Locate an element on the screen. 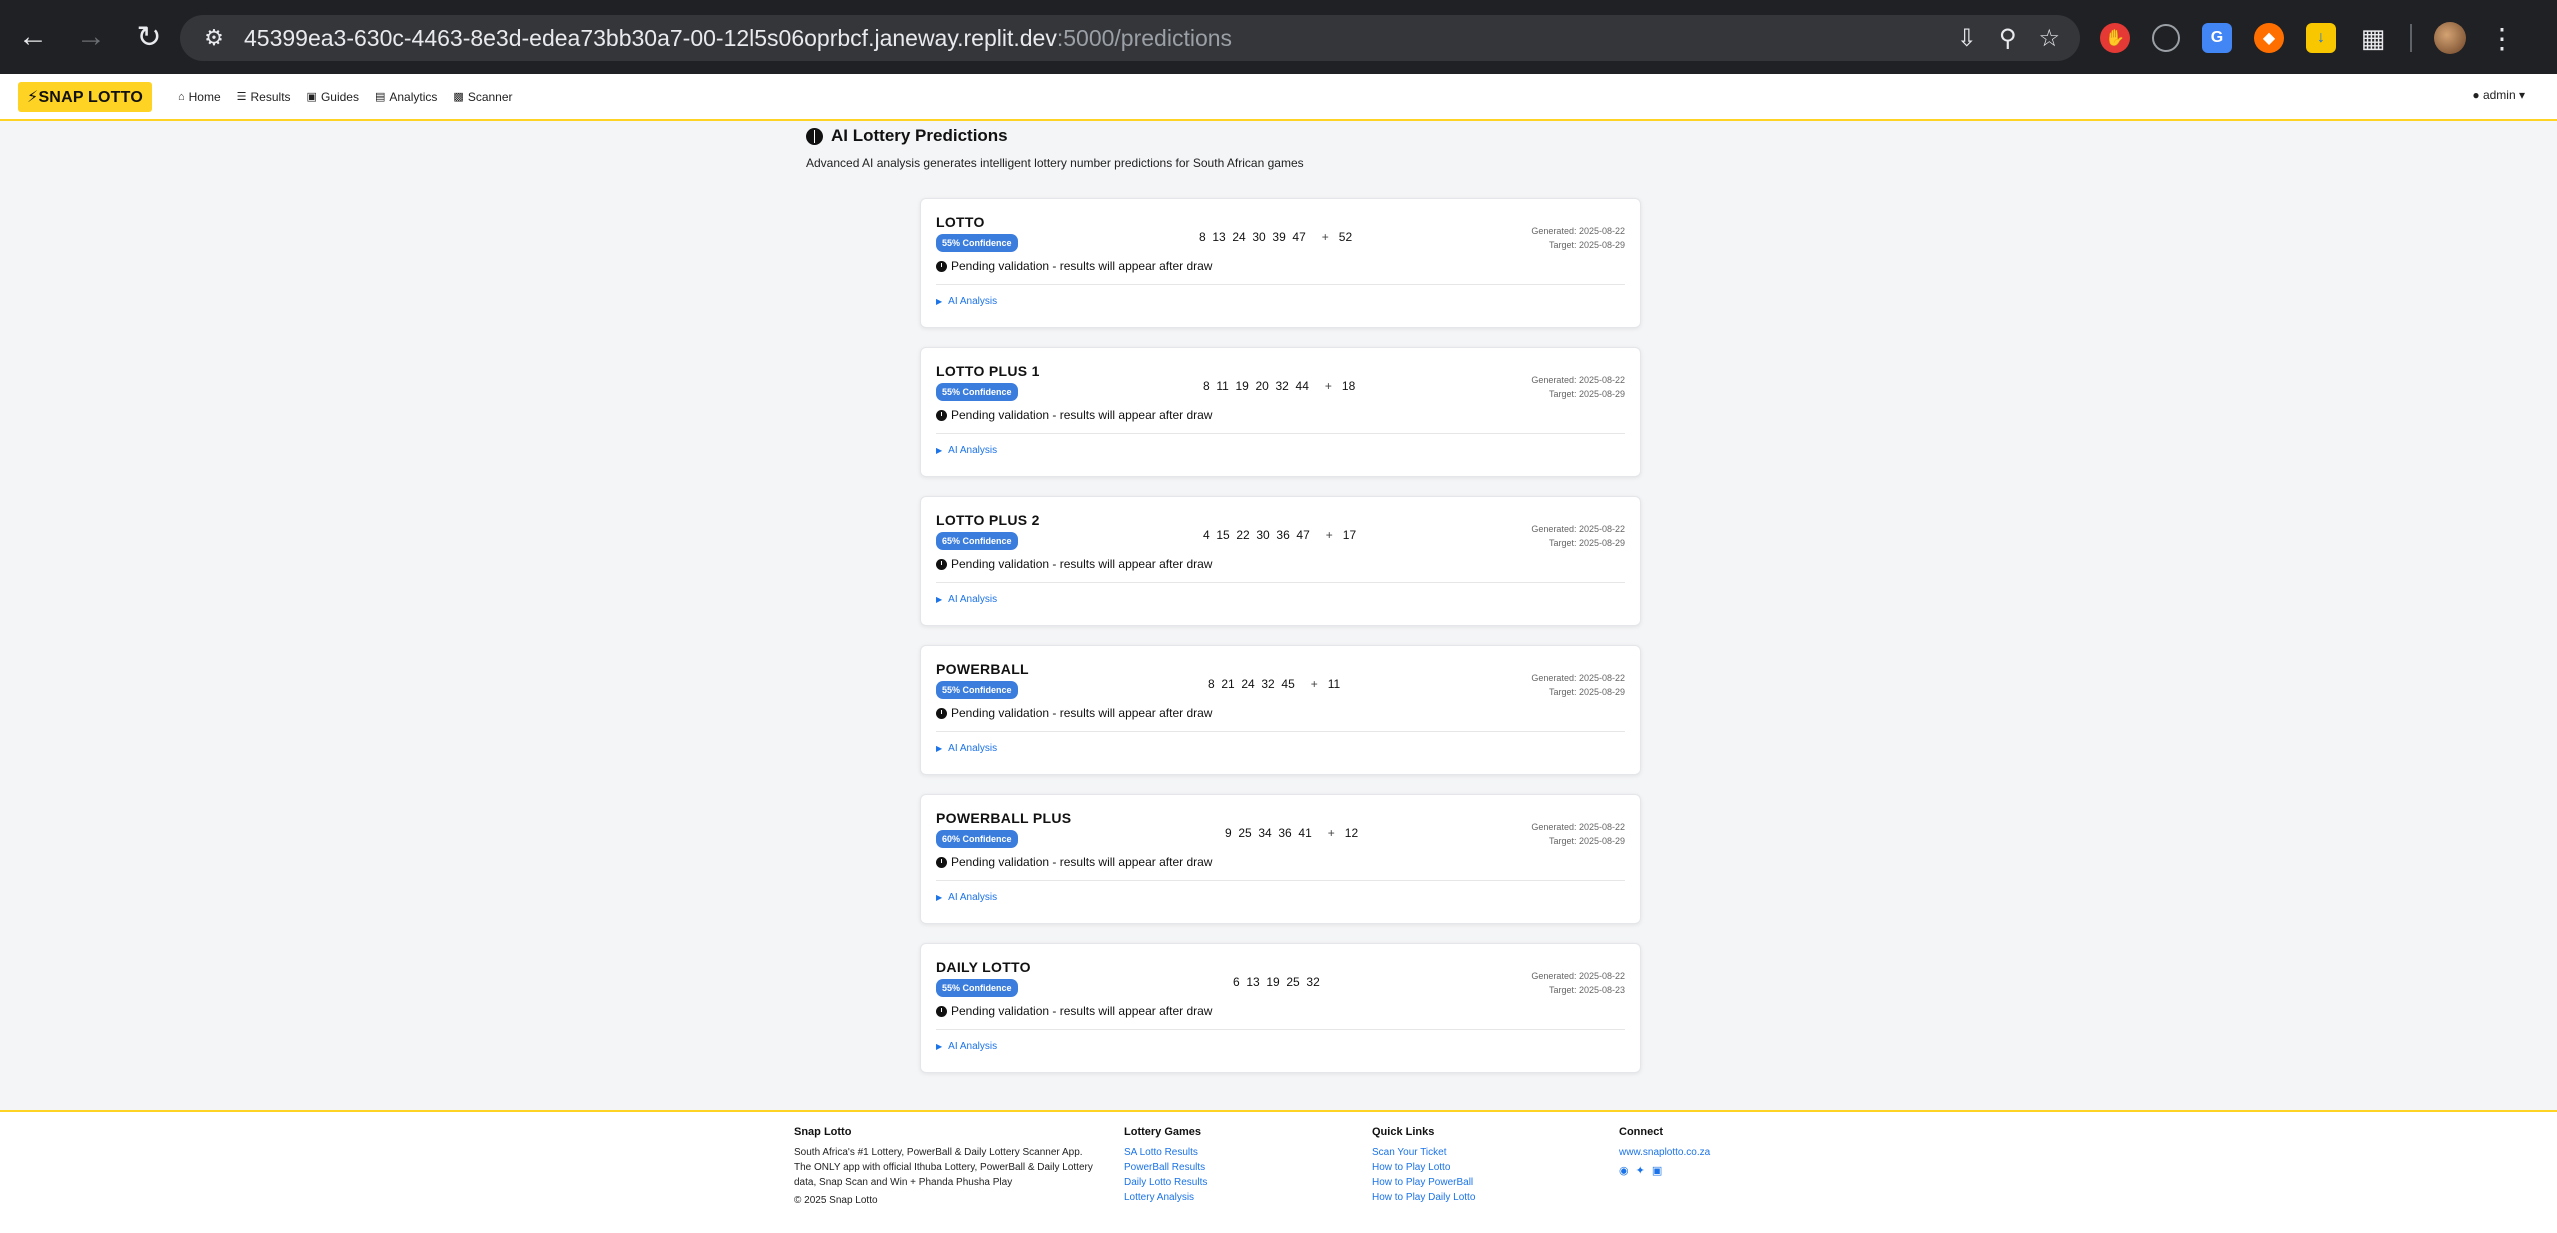 The height and width of the screenshot is (1233, 2557). predicted-numbers: 8 11 19 20 32 44 +18 is located at coordinates (1279, 386).